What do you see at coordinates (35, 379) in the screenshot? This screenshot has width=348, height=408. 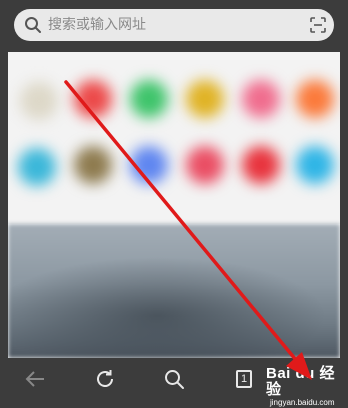 I see `back-arrow-icon` at bounding box center [35, 379].